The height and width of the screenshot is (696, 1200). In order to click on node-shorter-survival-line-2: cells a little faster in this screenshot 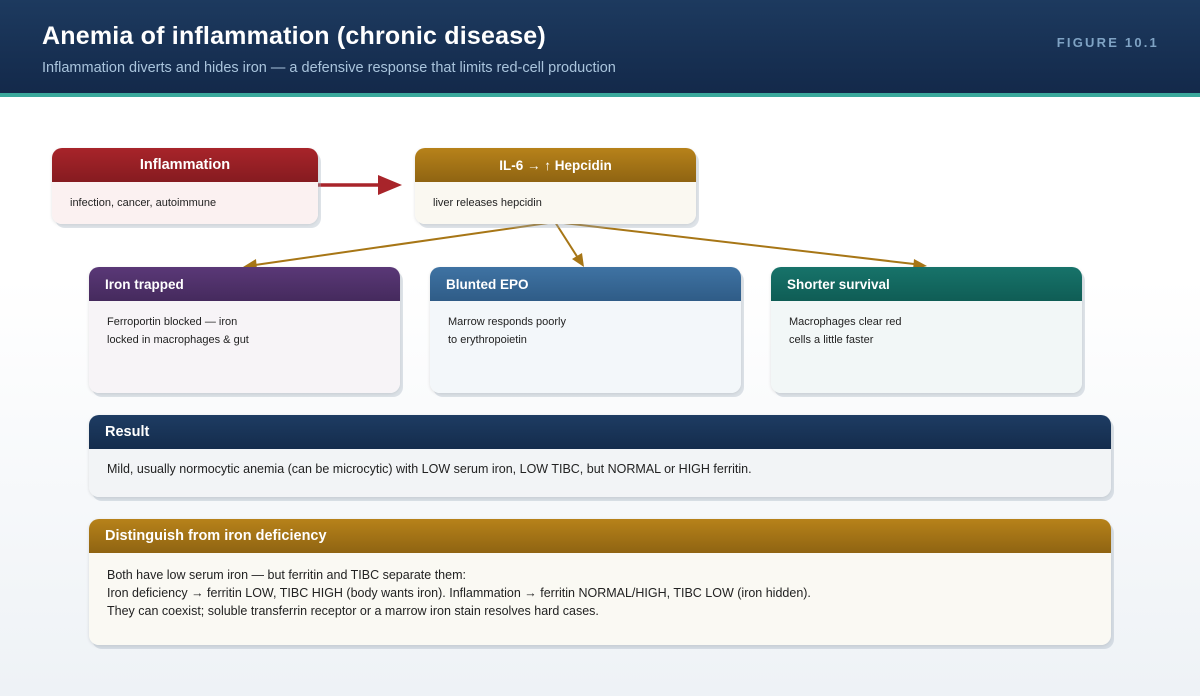, I will do `click(831, 339)`.